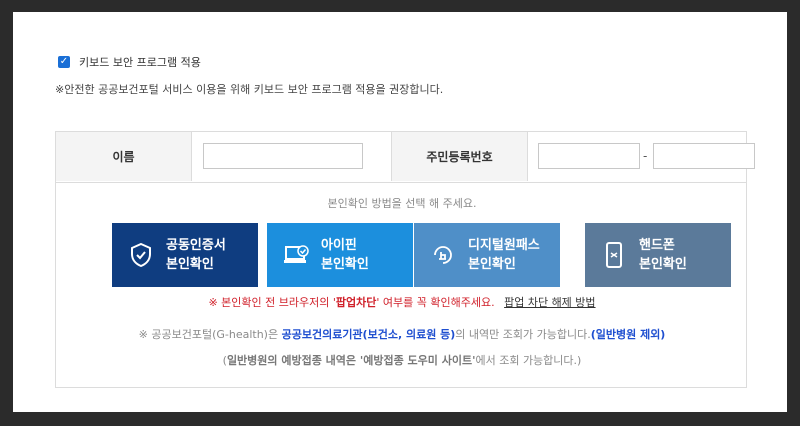 Image resolution: width=800 pixels, height=426 pixels. I want to click on rrn-dash: -, so click(645, 156).